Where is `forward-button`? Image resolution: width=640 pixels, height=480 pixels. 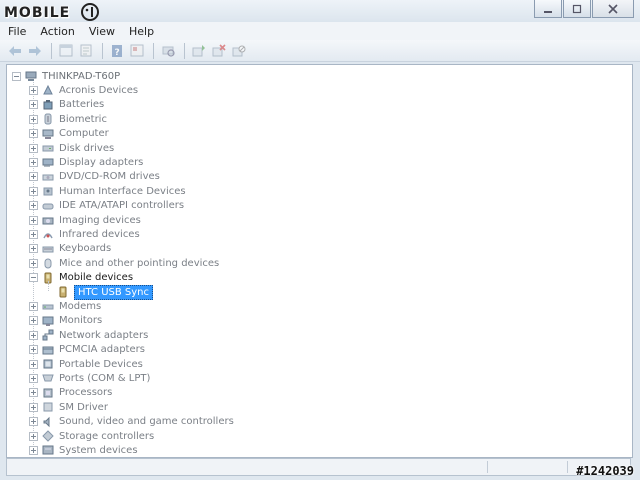
forward-button is located at coordinates (35, 51).